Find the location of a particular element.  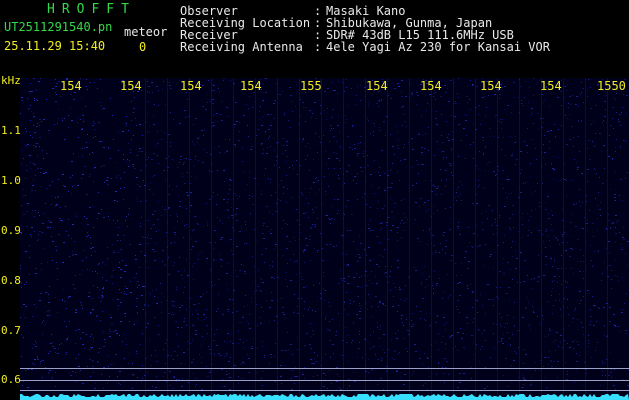

y-tick-label: 0.9 is located at coordinates (11, 230).